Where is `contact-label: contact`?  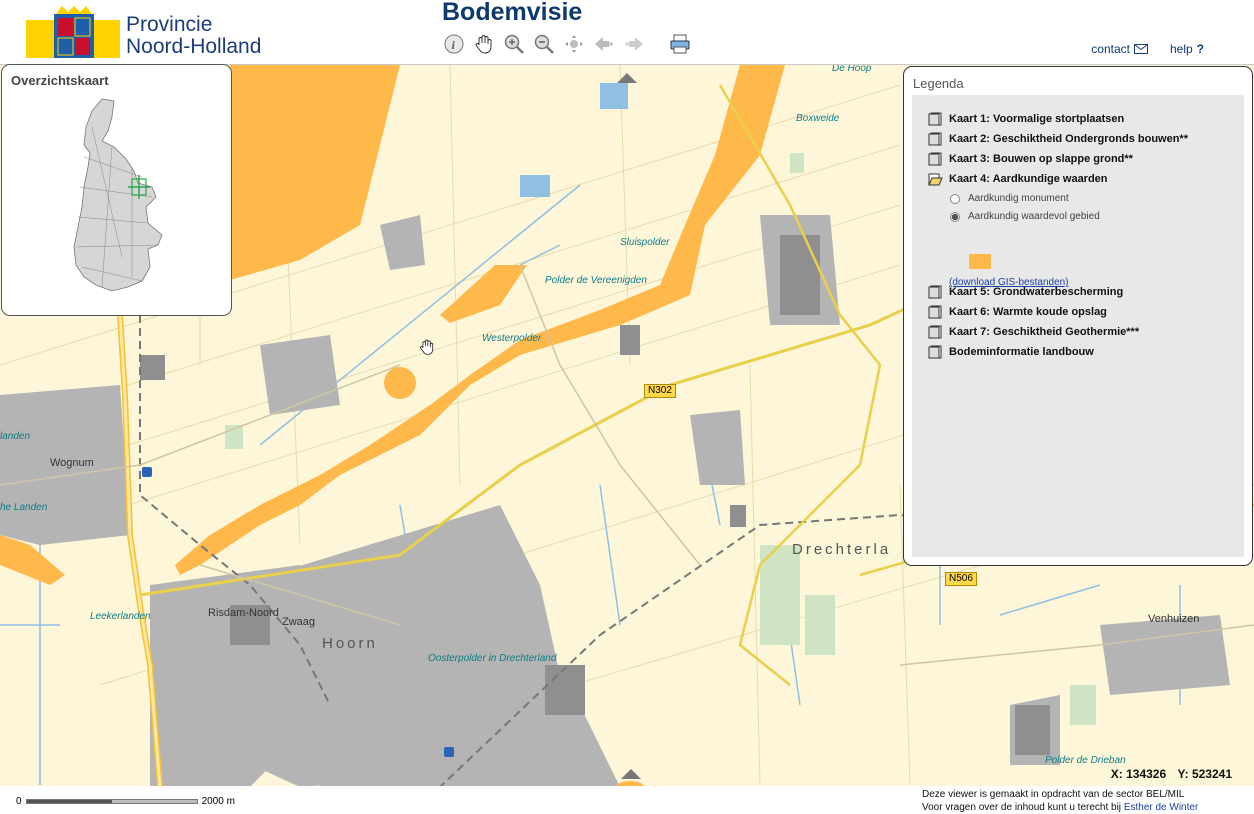
contact-label: contact is located at coordinates (1110, 49).